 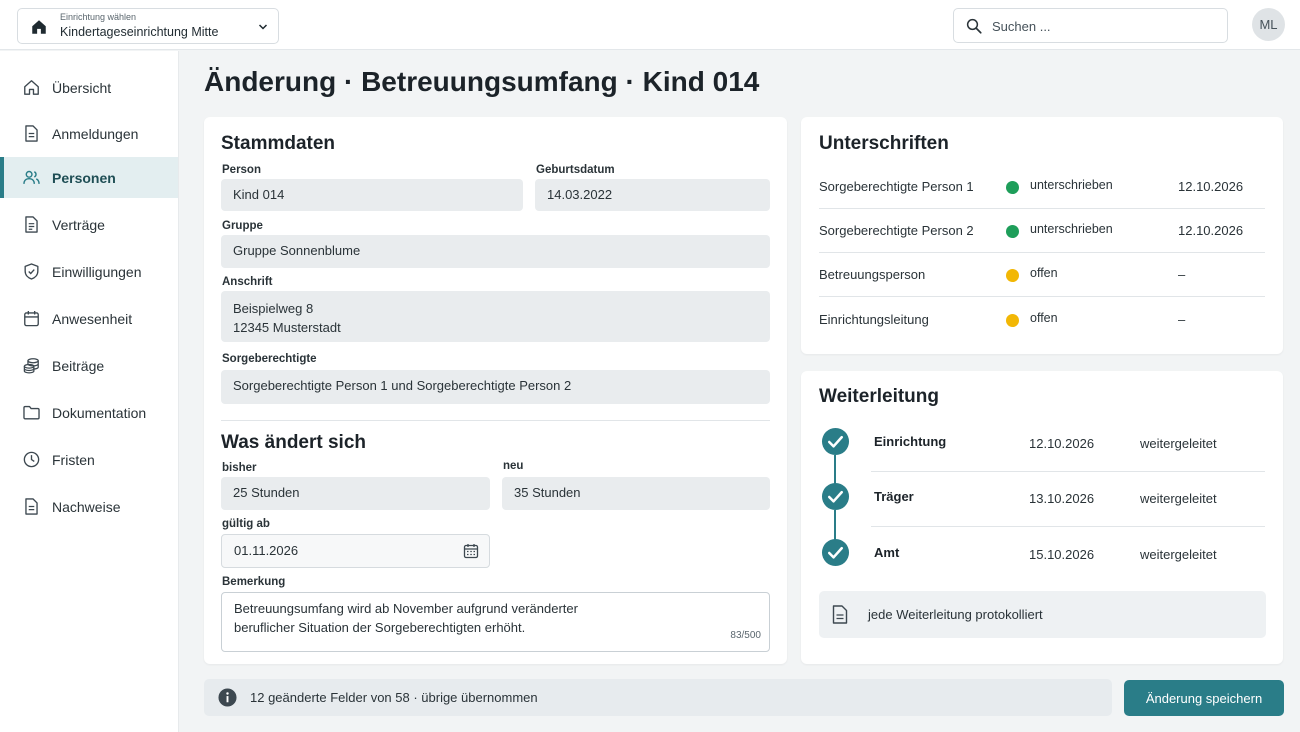 I want to click on forwarding-recipient: Träger, so click(x=894, y=496).